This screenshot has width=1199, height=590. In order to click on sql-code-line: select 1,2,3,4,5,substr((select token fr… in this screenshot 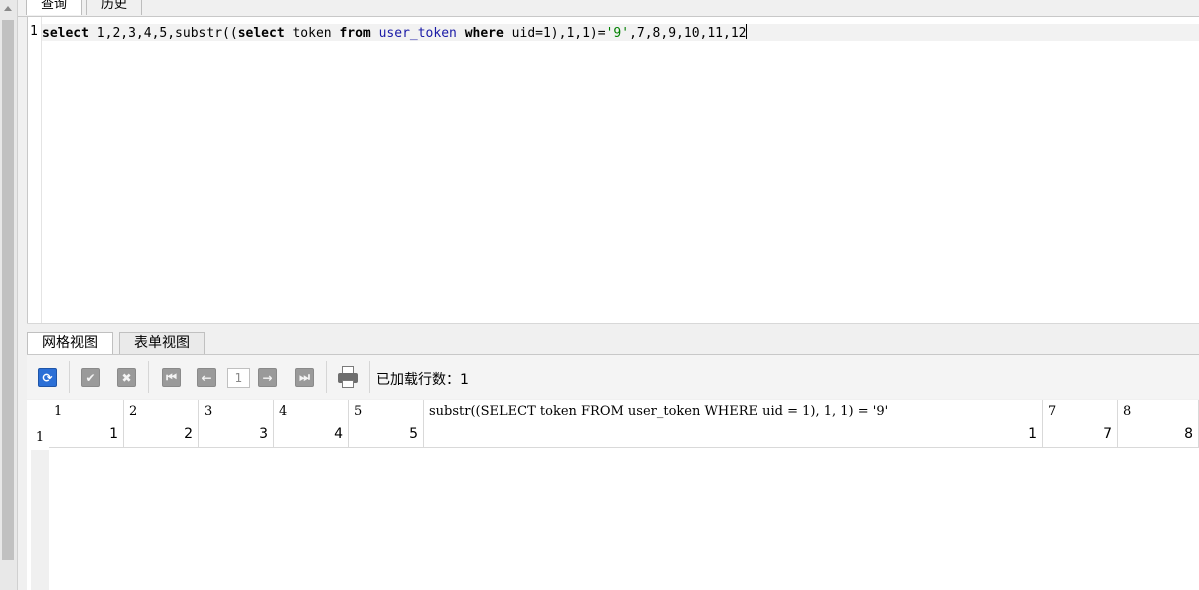, I will do `click(620, 32)`.